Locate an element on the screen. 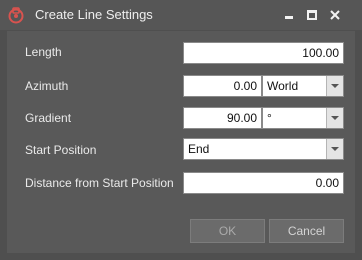  gradient-label: Gradient is located at coordinates (48, 118).